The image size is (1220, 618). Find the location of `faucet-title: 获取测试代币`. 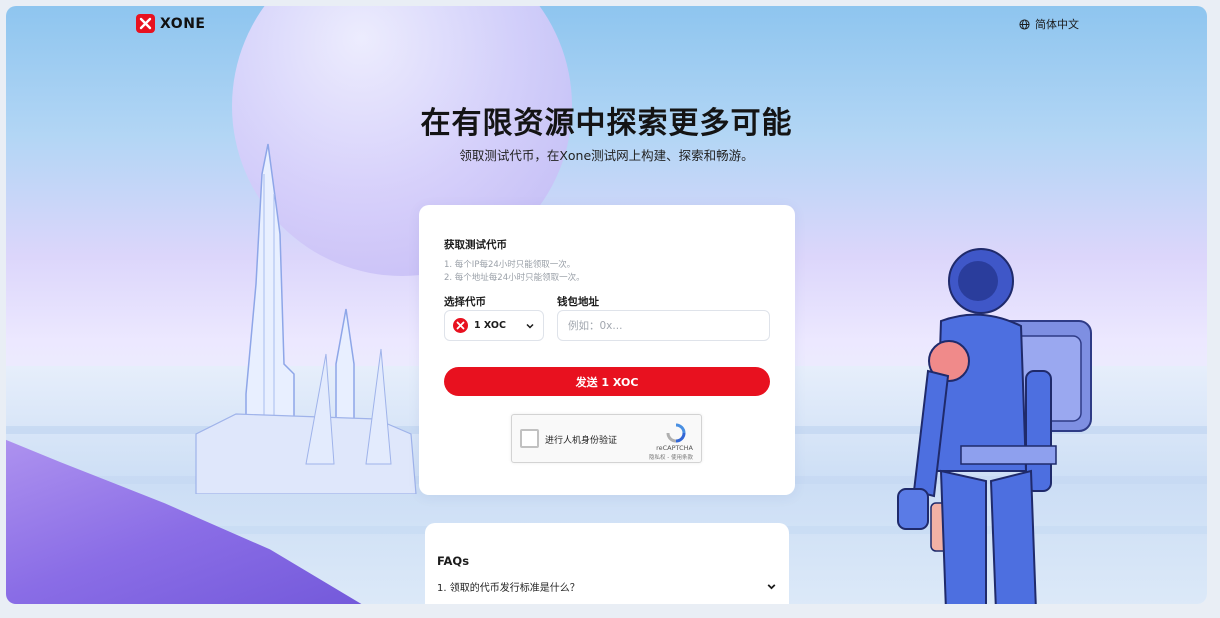

faucet-title: 获取测试代币 is located at coordinates (475, 245).